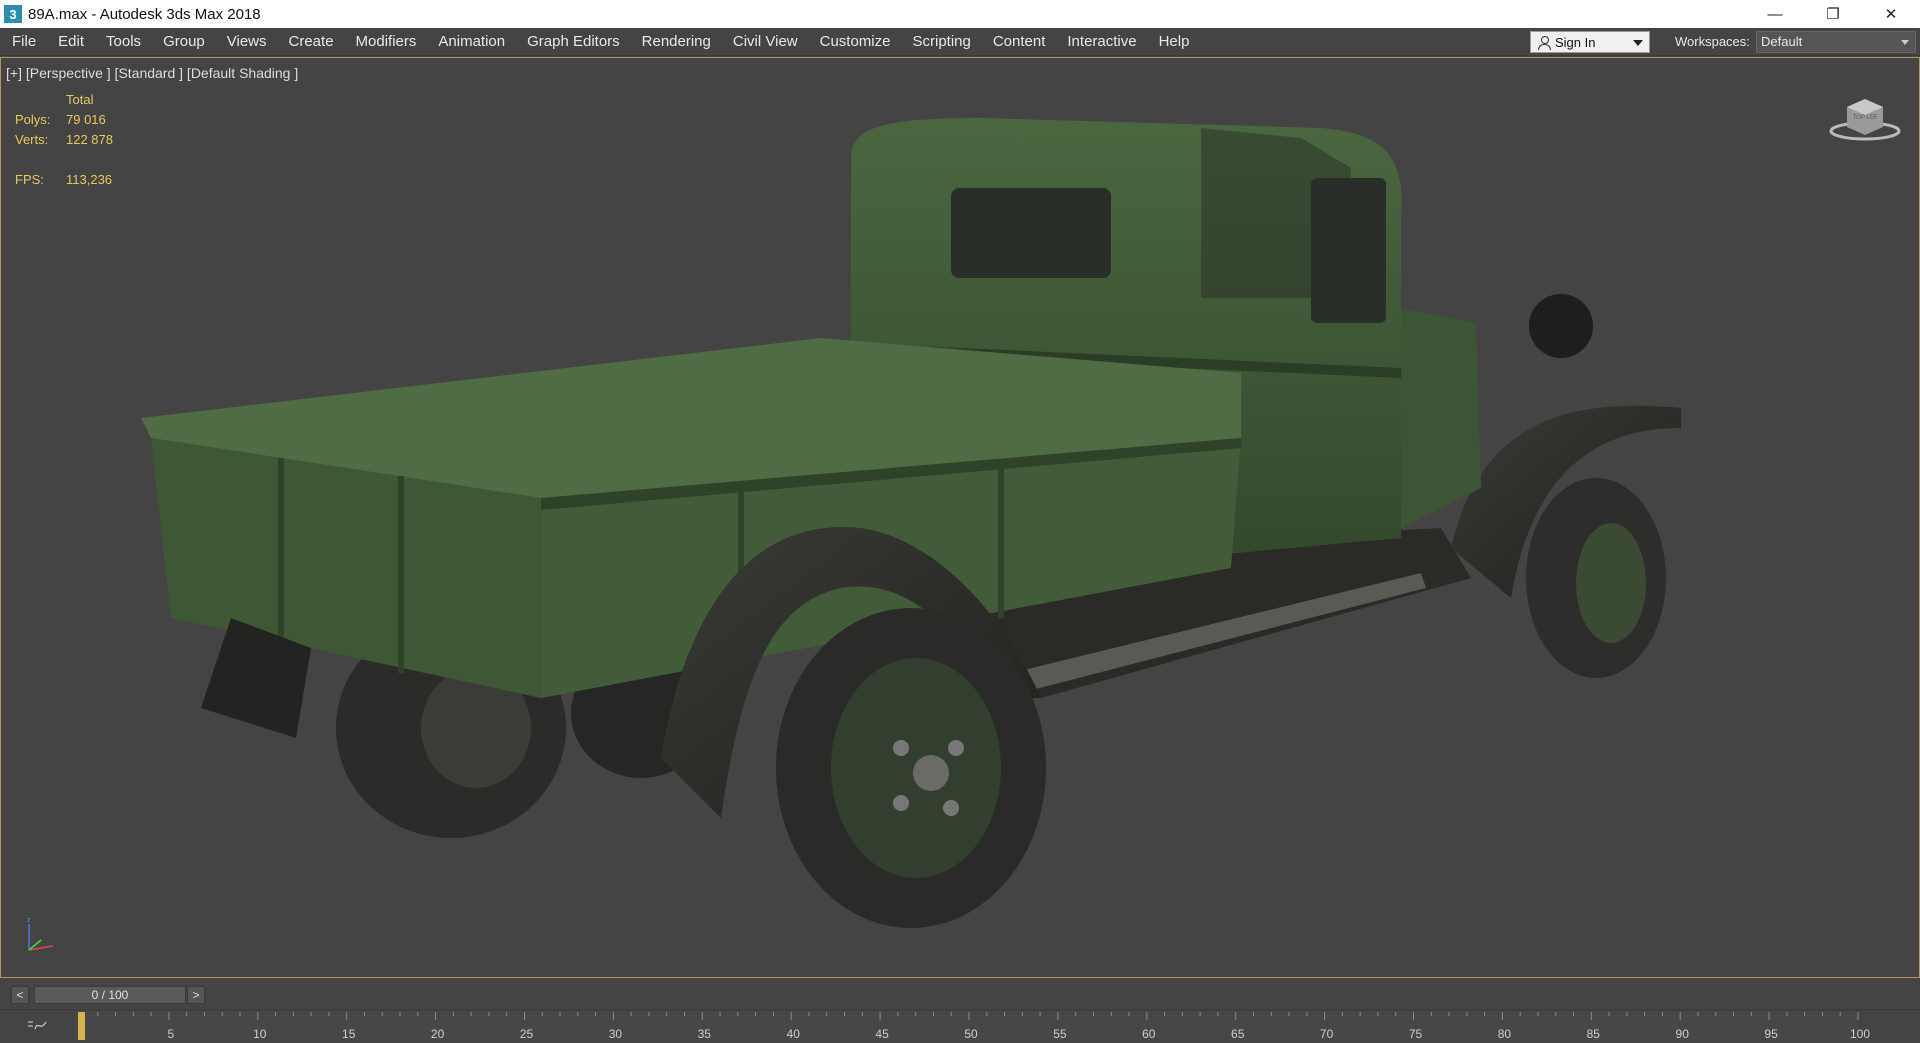  Describe the element at coordinates (705, 1034) in the screenshot. I see `timeline-tick-label: 35` at that location.